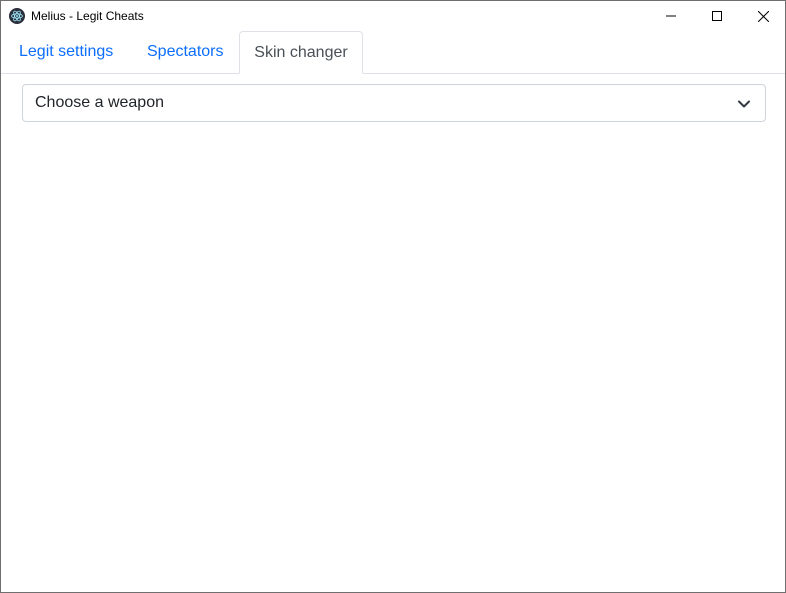 Image resolution: width=786 pixels, height=593 pixels. I want to click on tab-skin-changer: Skin changer, so click(301, 52).